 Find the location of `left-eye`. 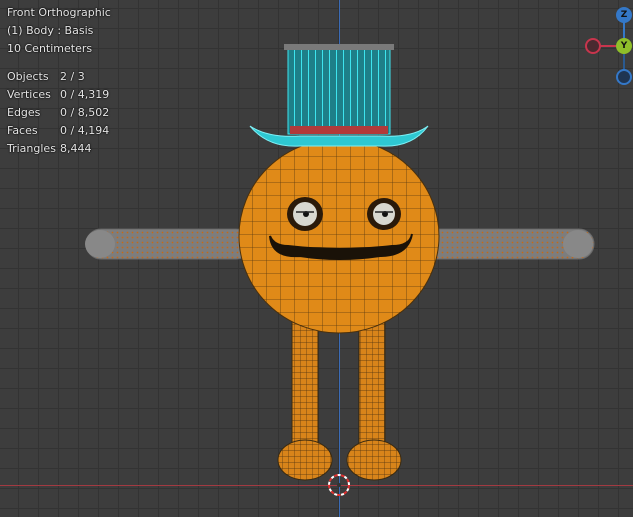

left-eye is located at coordinates (305, 214).